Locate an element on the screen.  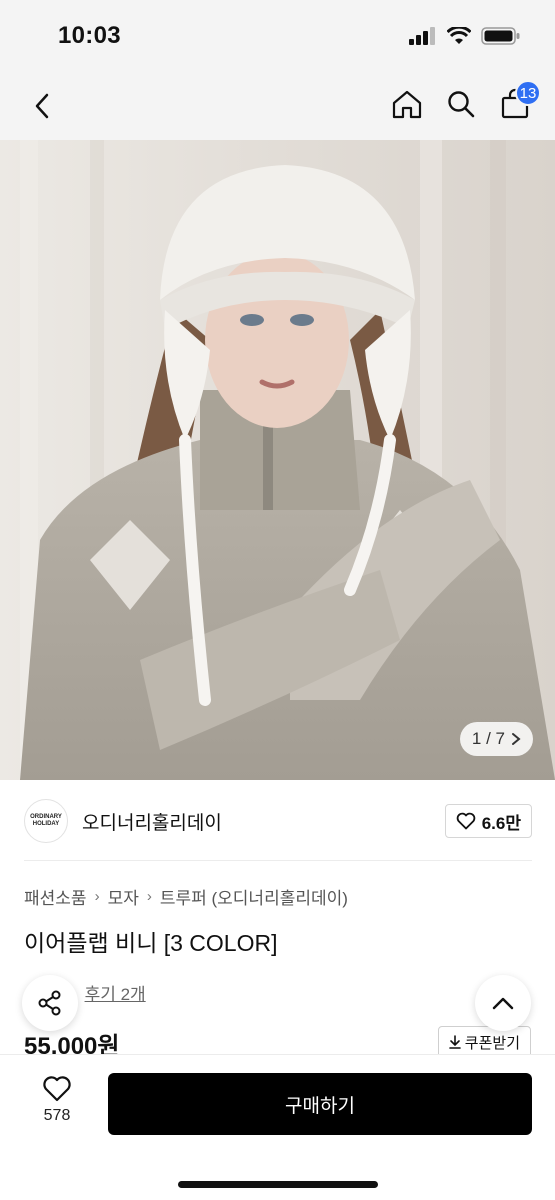
cart-button: 13 is located at coordinates (519, 102).